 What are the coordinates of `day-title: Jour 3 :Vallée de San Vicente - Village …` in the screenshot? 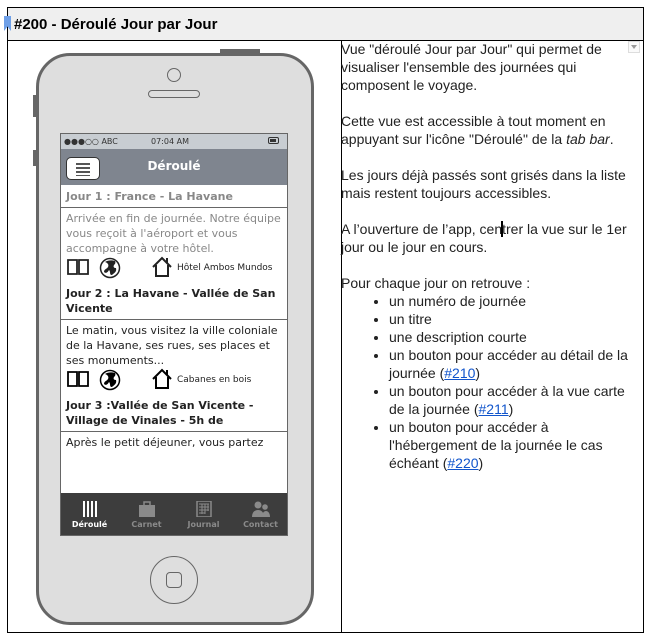 It's located at (174, 413).